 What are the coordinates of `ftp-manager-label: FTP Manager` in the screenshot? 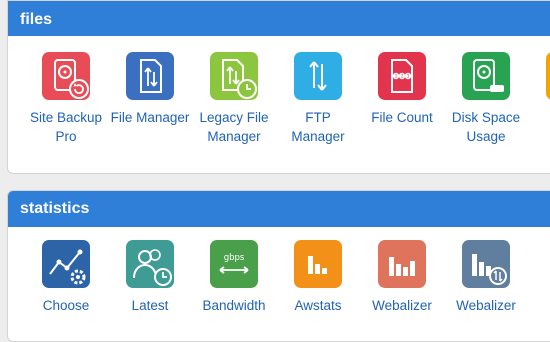 It's located at (318, 127).